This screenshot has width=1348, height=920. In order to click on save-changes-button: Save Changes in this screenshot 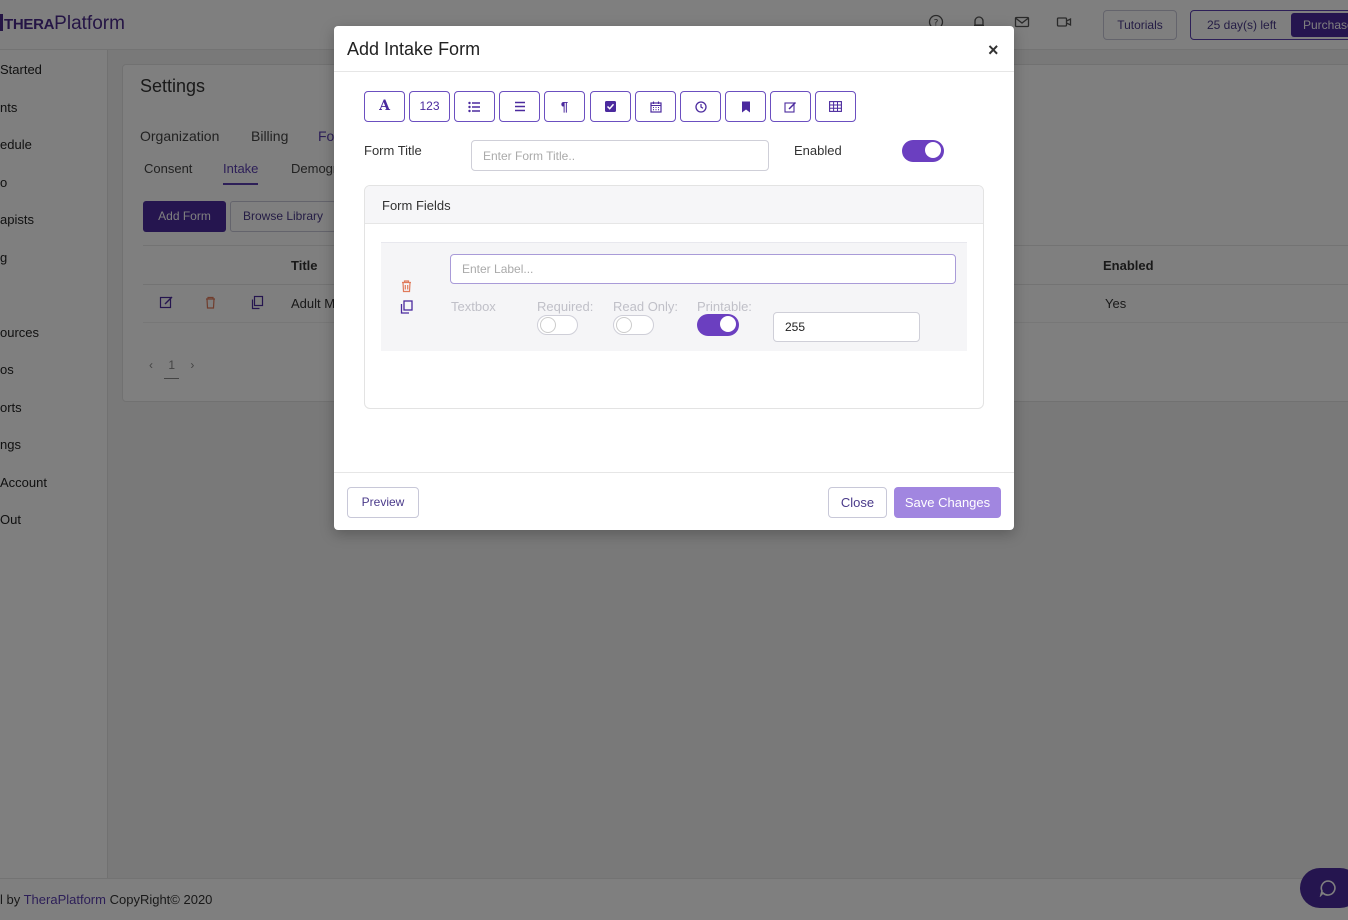, I will do `click(947, 502)`.